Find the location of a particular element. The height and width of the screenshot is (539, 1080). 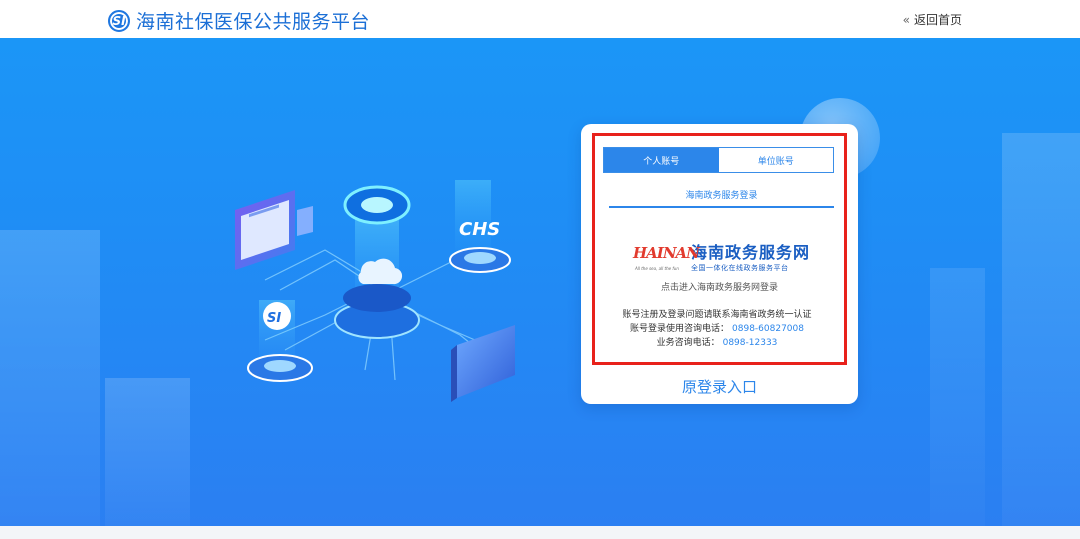

cloud-server-icon is located at coordinates (377, 262).